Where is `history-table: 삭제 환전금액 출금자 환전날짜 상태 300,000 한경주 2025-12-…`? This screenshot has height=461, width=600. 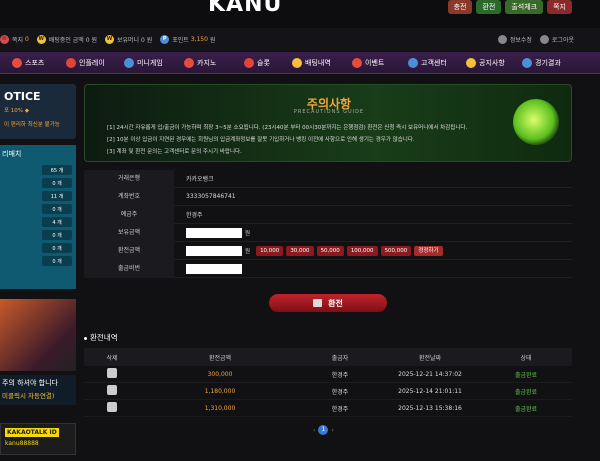
history-table: 삭제 환전금액 출금자 환전날짜 상태 300,000 한경주 2025-12-… is located at coordinates (328, 382).